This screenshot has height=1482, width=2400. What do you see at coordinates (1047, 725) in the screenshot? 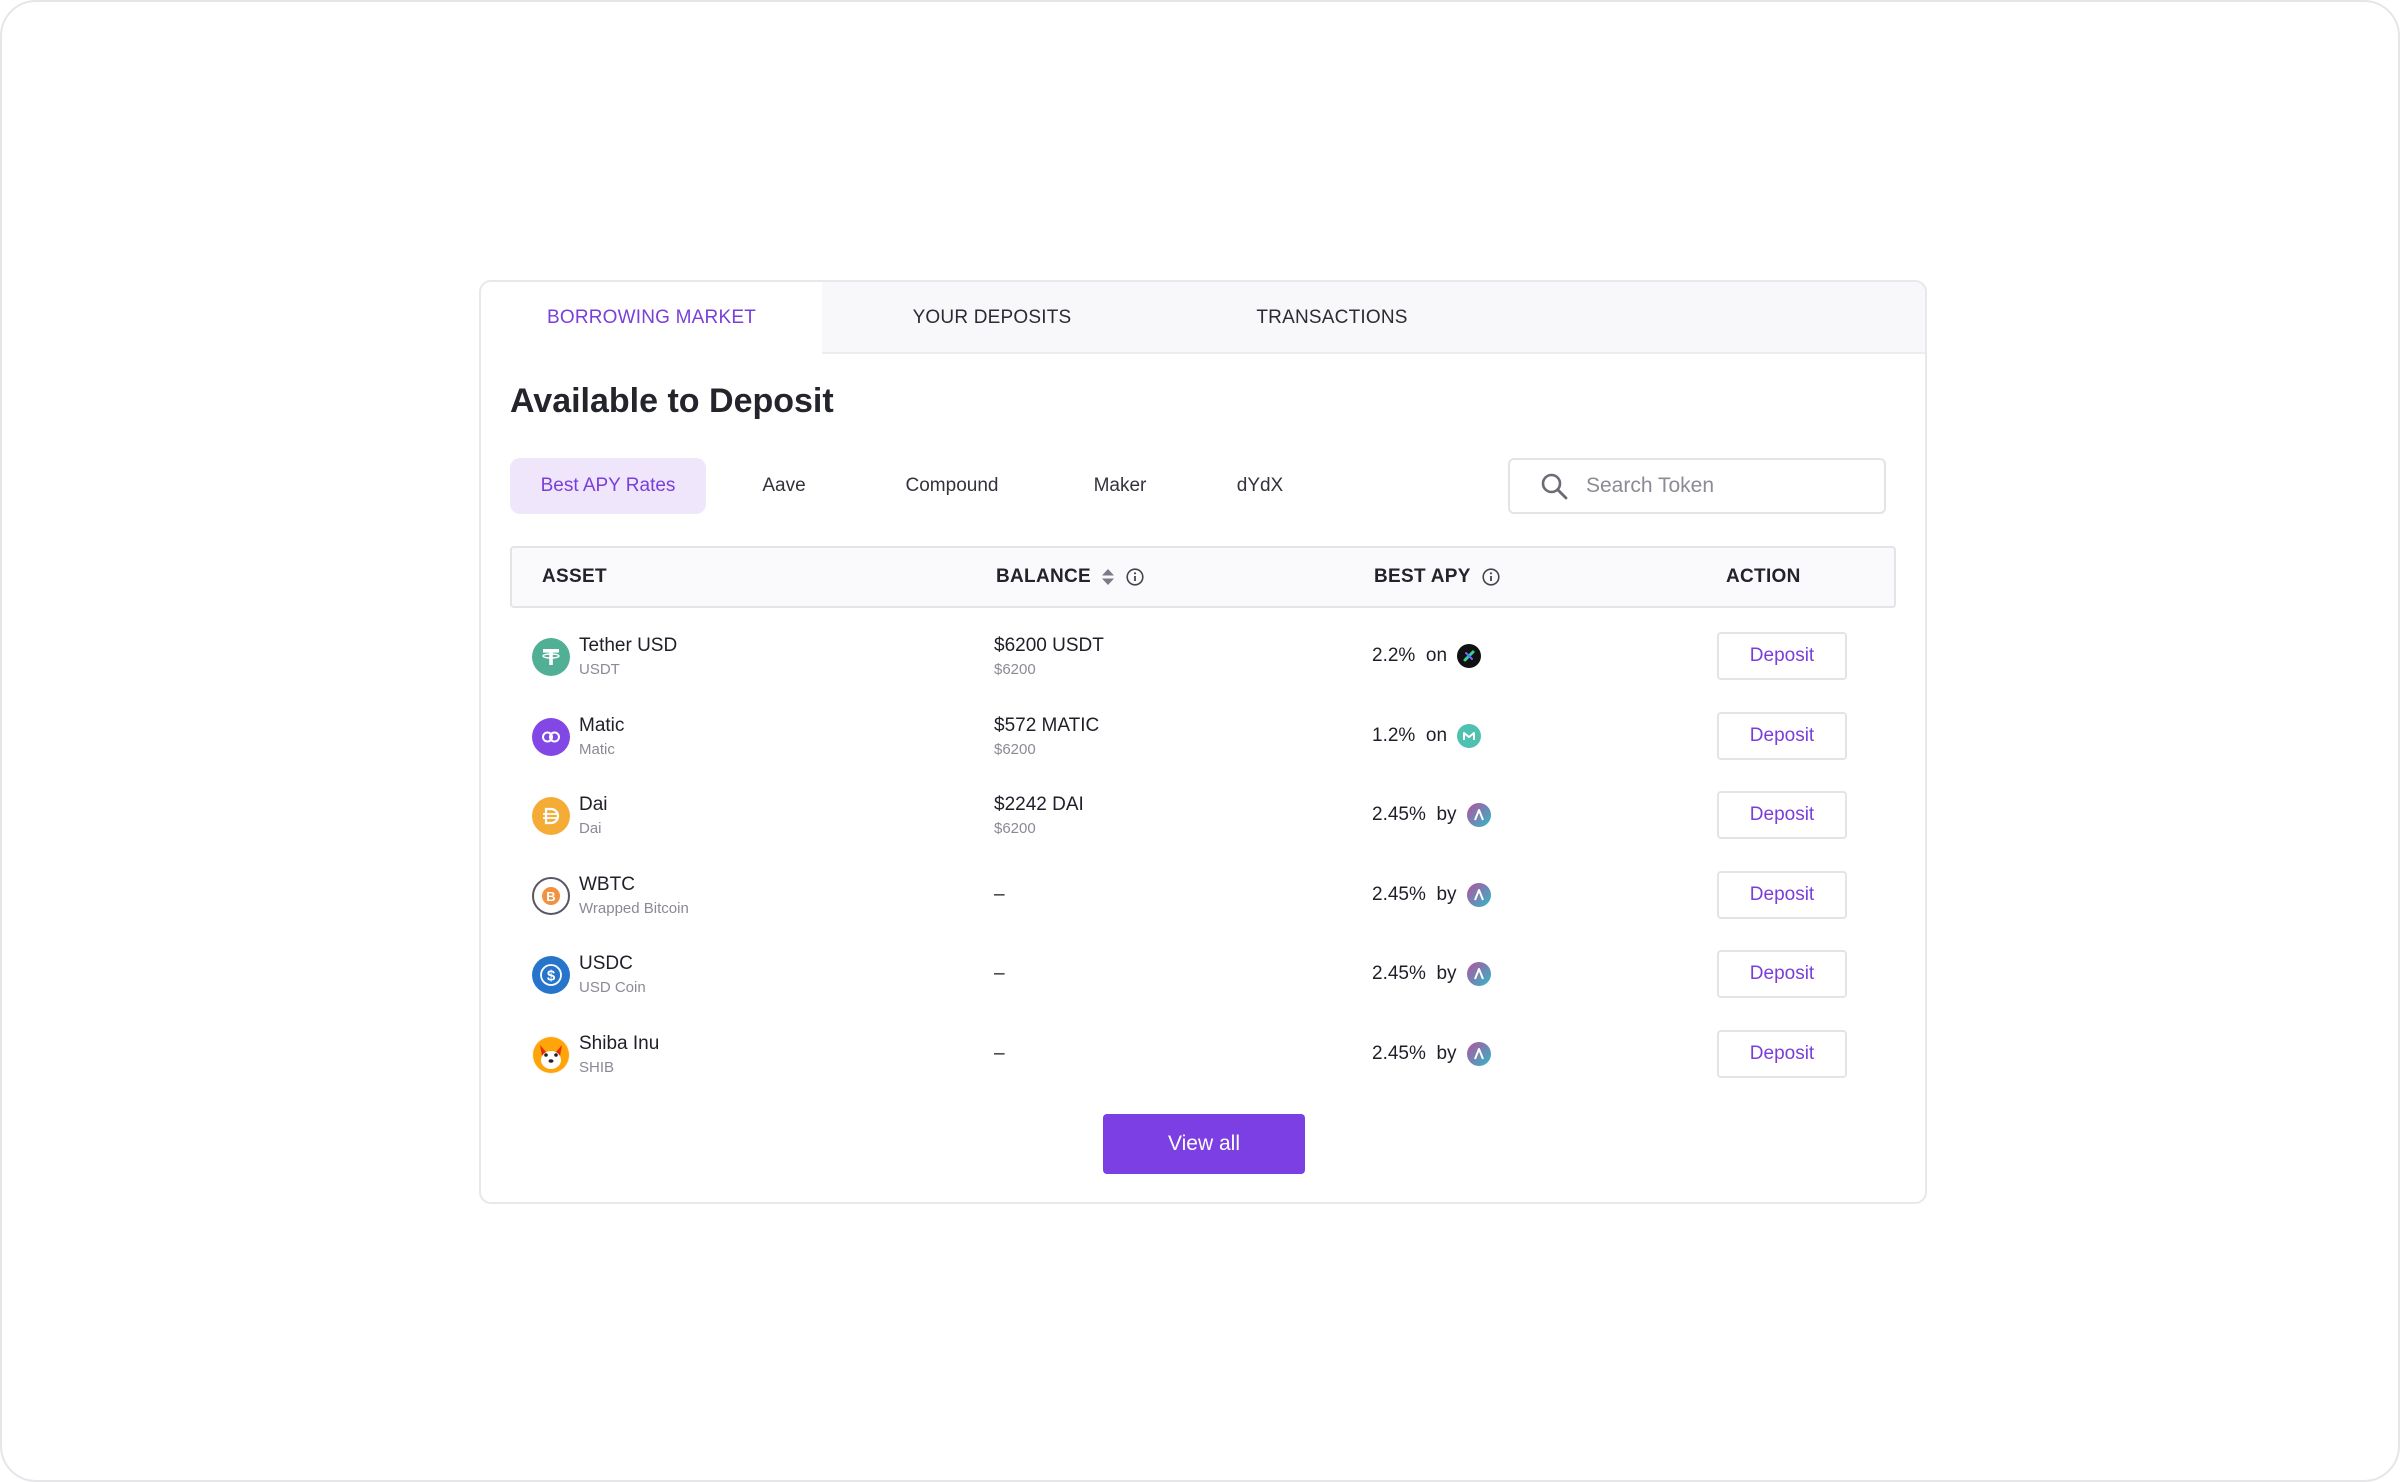
I see `balance-amount: $572 MATIC` at bounding box center [1047, 725].